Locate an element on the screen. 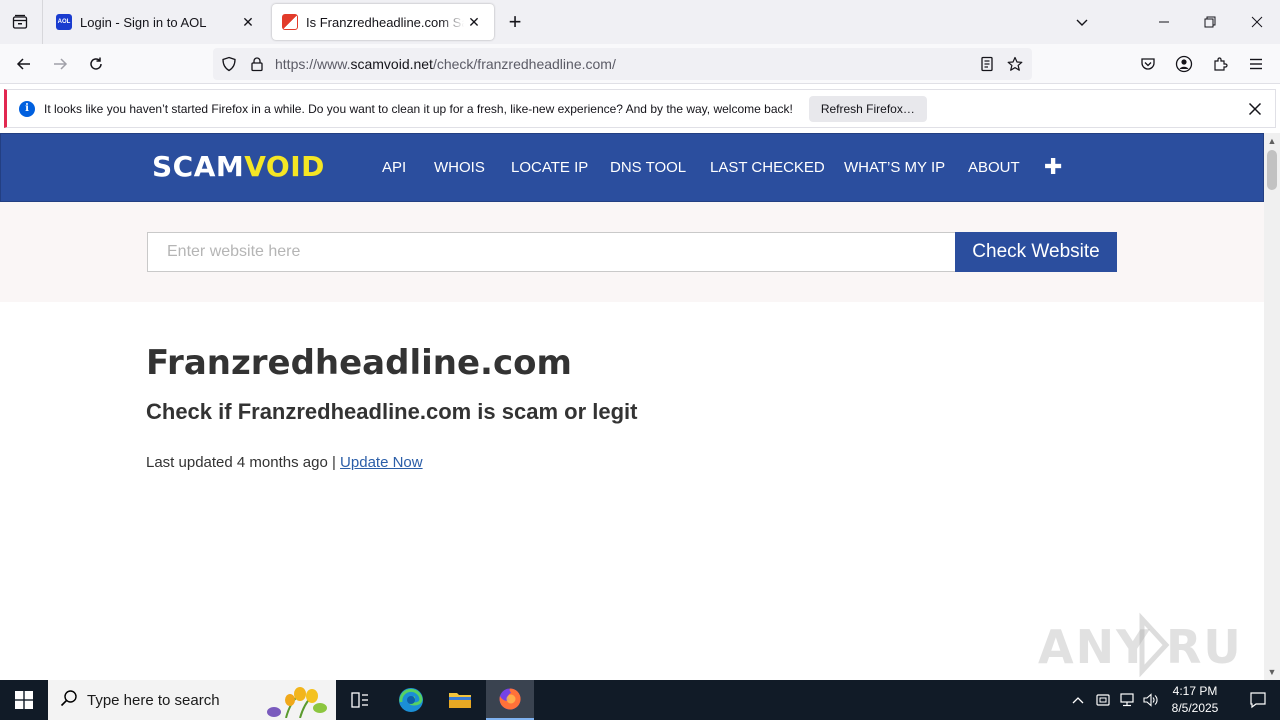 The image size is (1280, 720). nav-more-plus-icon: ✚ is located at coordinates (1053, 167).